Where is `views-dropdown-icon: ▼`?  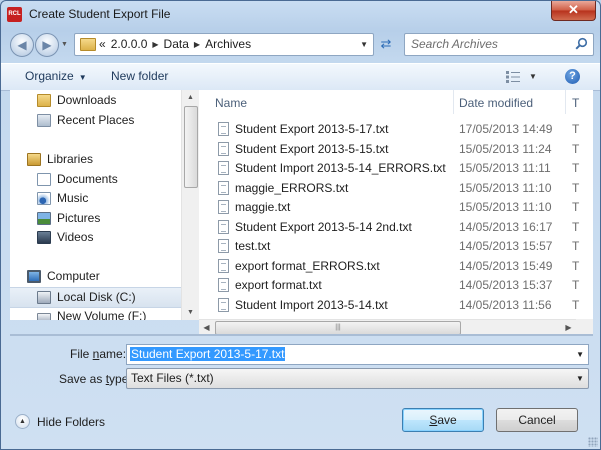
views-dropdown-icon: ▼ is located at coordinates (533, 76).